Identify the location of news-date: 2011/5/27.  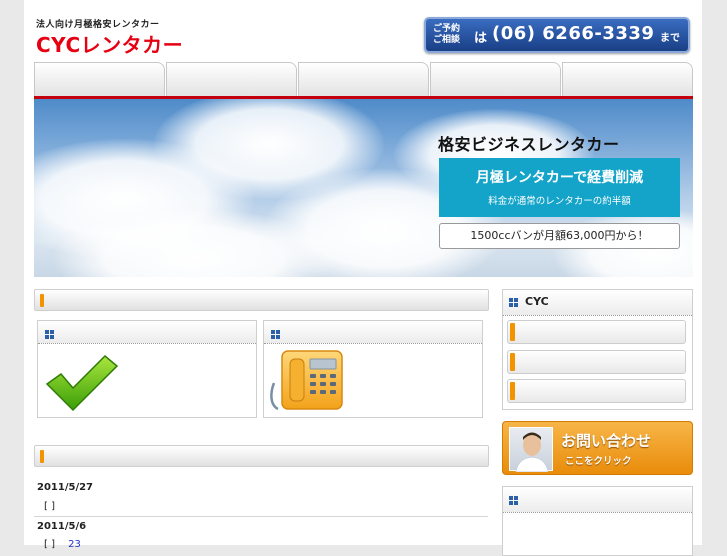
(65, 487).